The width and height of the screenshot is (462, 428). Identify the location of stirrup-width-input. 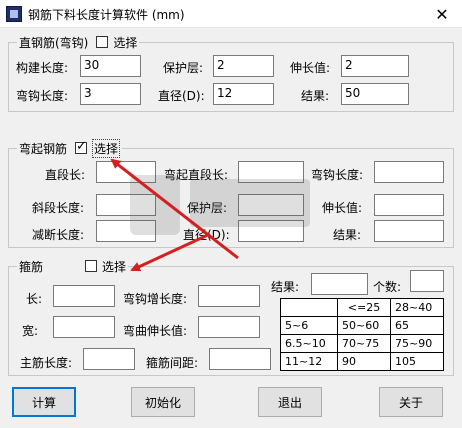
(84, 327).